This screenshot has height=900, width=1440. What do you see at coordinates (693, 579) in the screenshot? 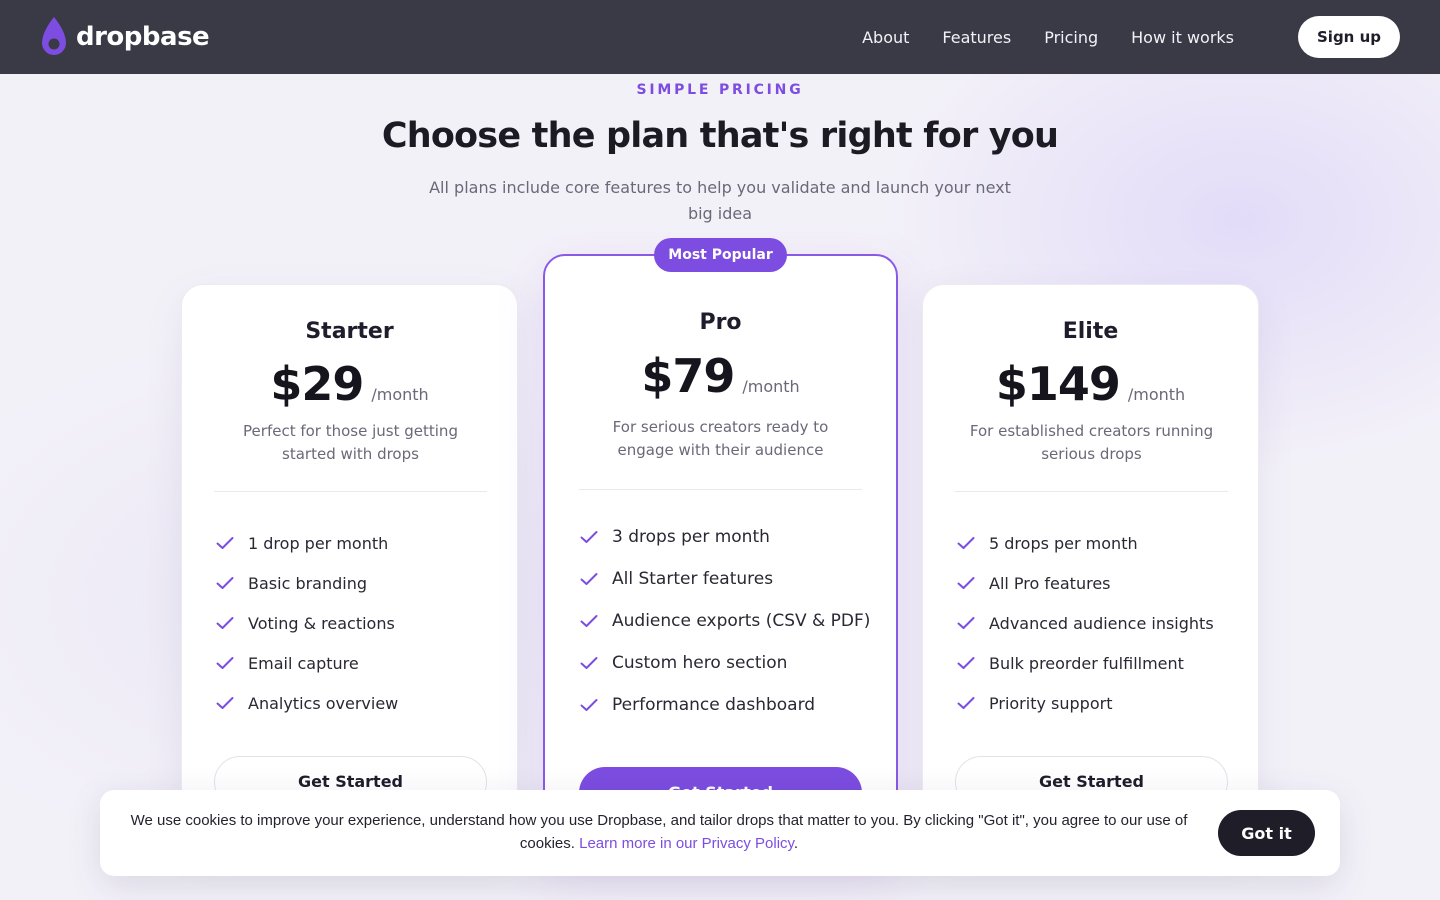
I see `feature-label: All Starter features` at bounding box center [693, 579].